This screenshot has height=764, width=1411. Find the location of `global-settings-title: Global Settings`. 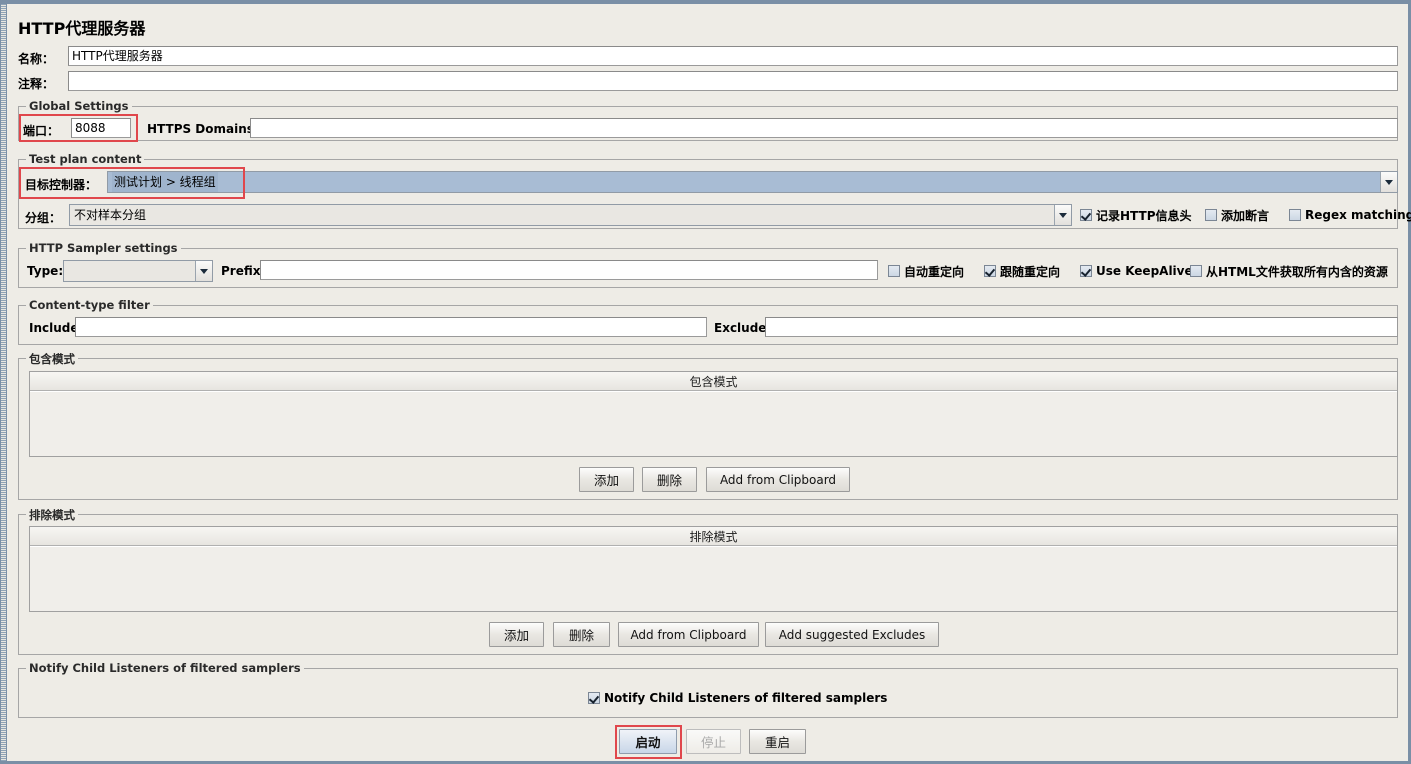

global-settings-title: Global Settings is located at coordinates (79, 106).